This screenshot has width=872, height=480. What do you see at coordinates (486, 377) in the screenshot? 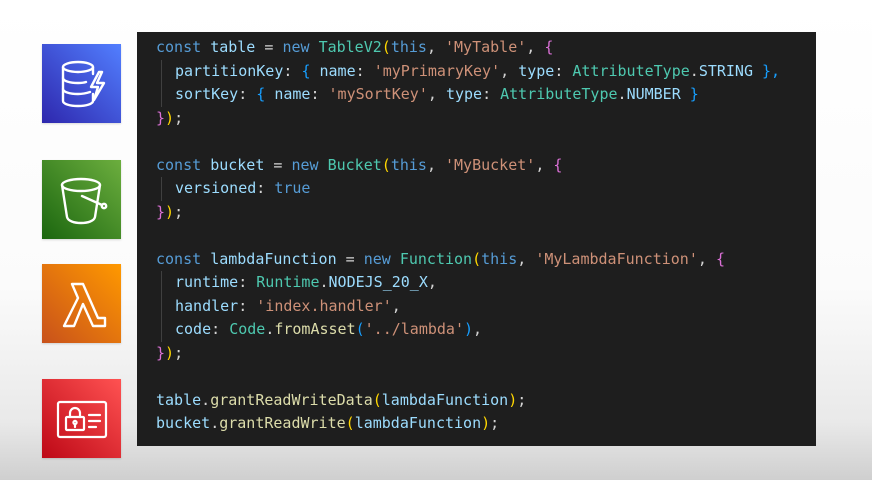
I see `code-line-15-blank` at bounding box center [486, 377].